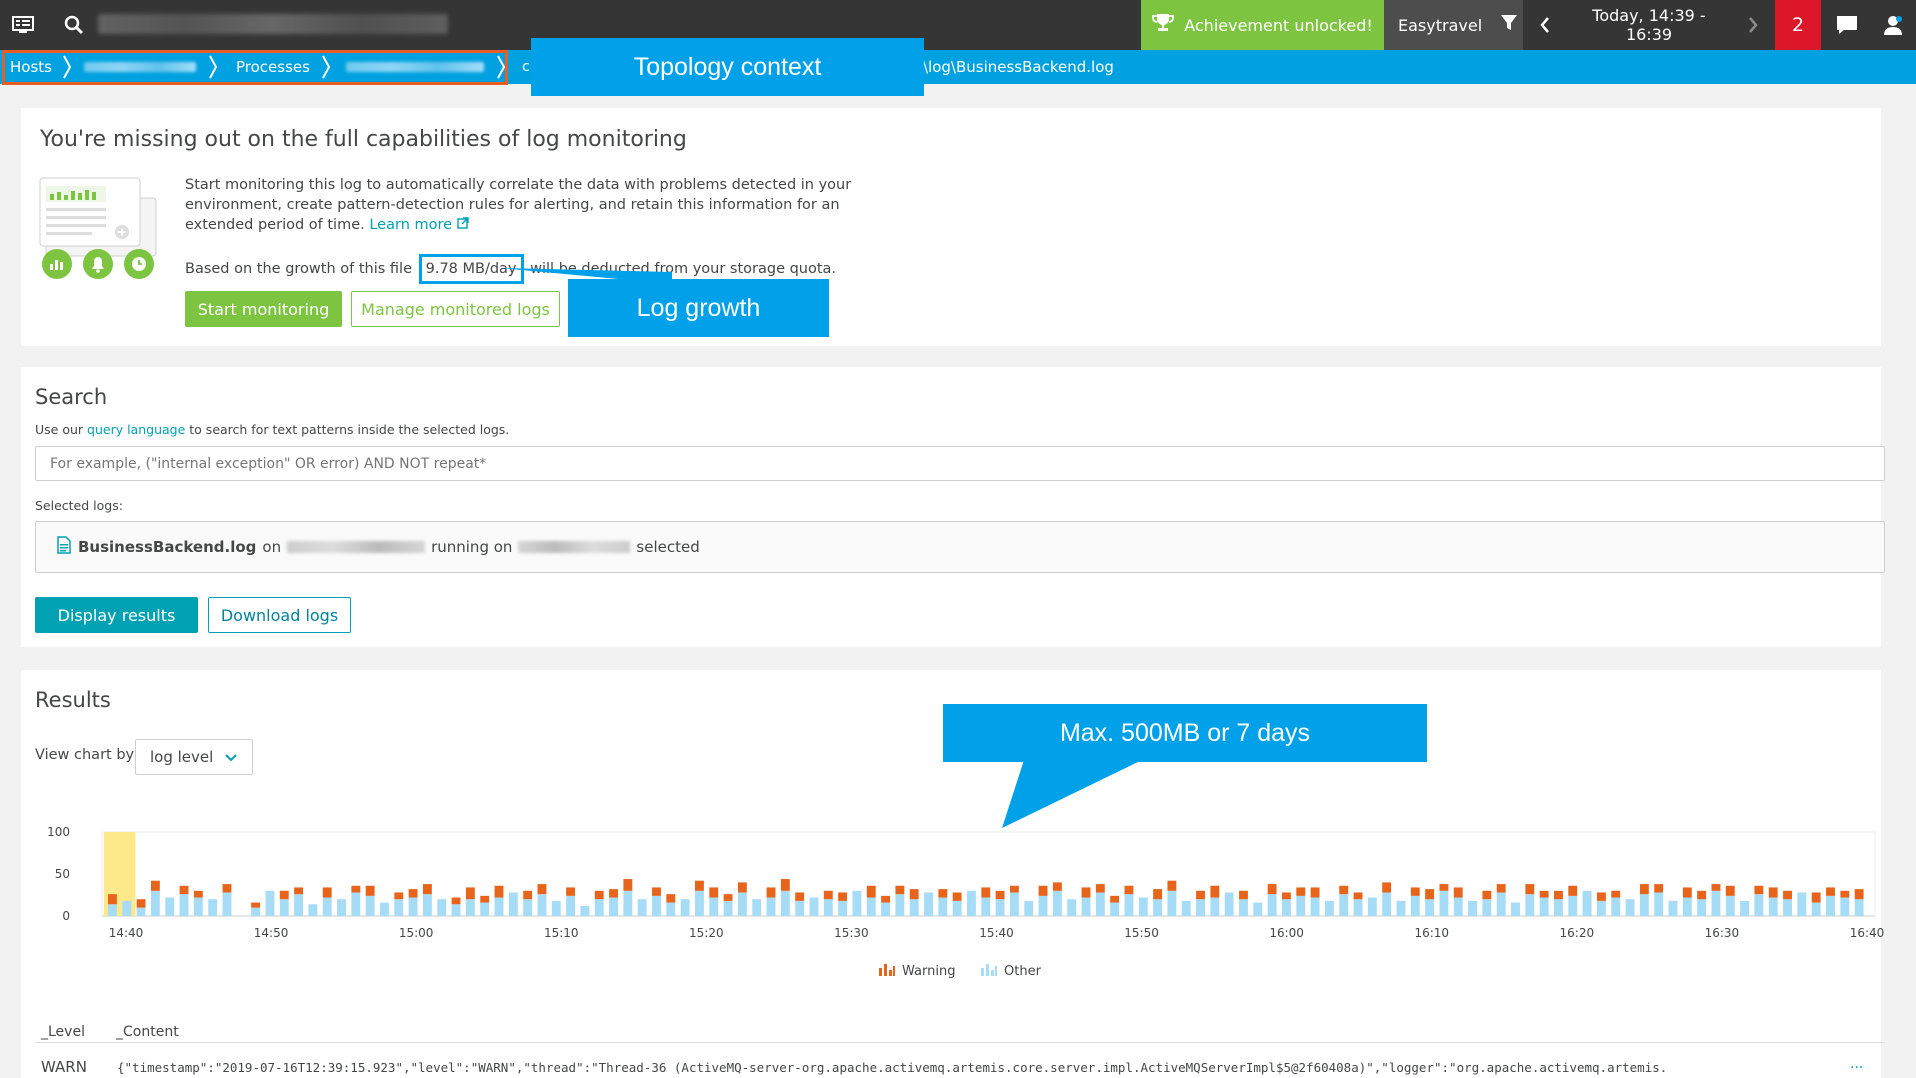 The width and height of the screenshot is (1916, 1078). What do you see at coordinates (194, 757) in the screenshot?
I see `view-chart-by-select: log level` at bounding box center [194, 757].